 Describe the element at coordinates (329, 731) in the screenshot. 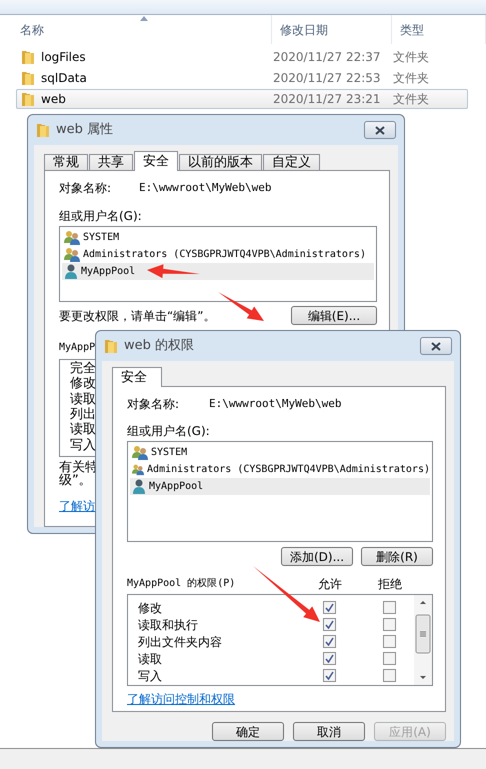

I see `dialog-button: 取消` at that location.